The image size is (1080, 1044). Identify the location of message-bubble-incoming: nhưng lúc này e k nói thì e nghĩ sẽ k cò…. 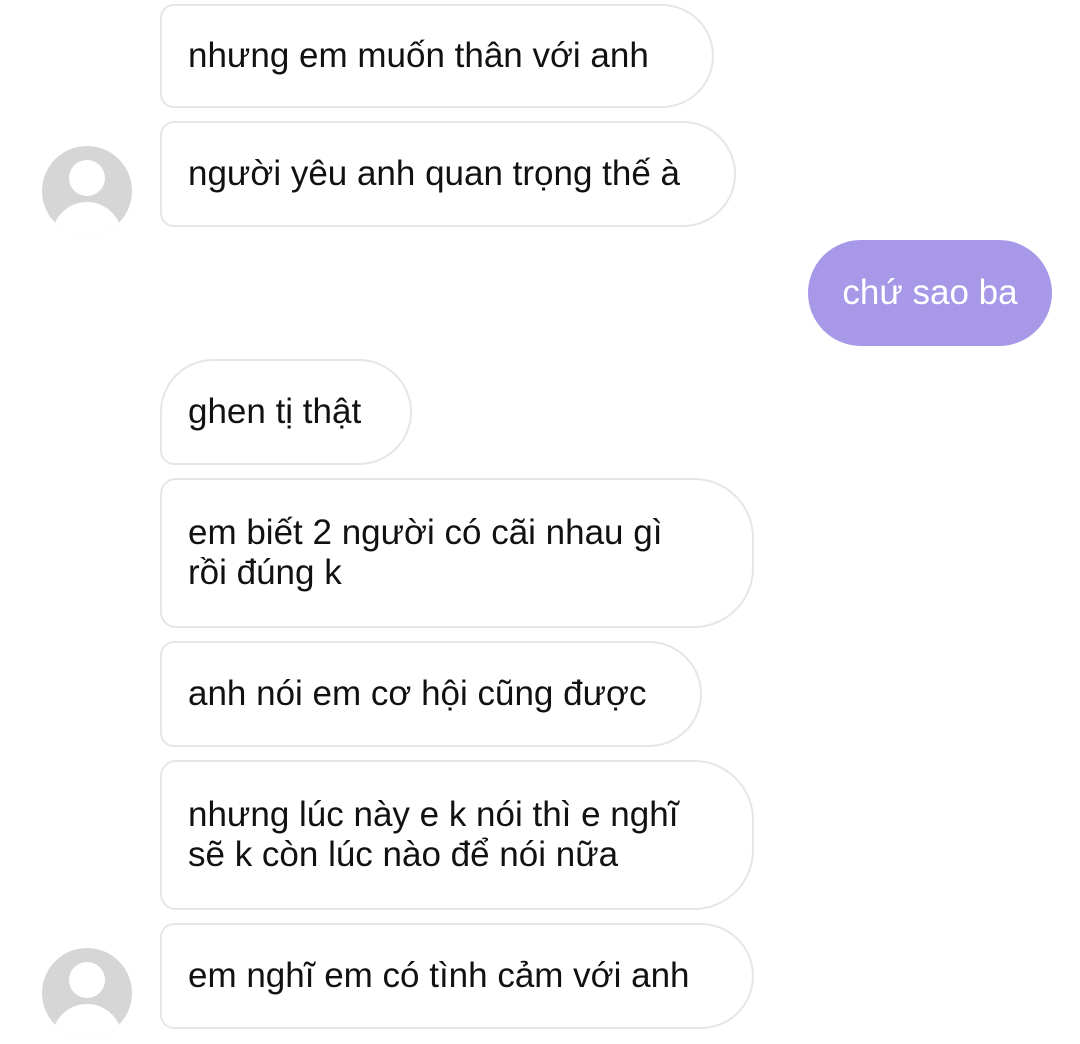
(457, 835).